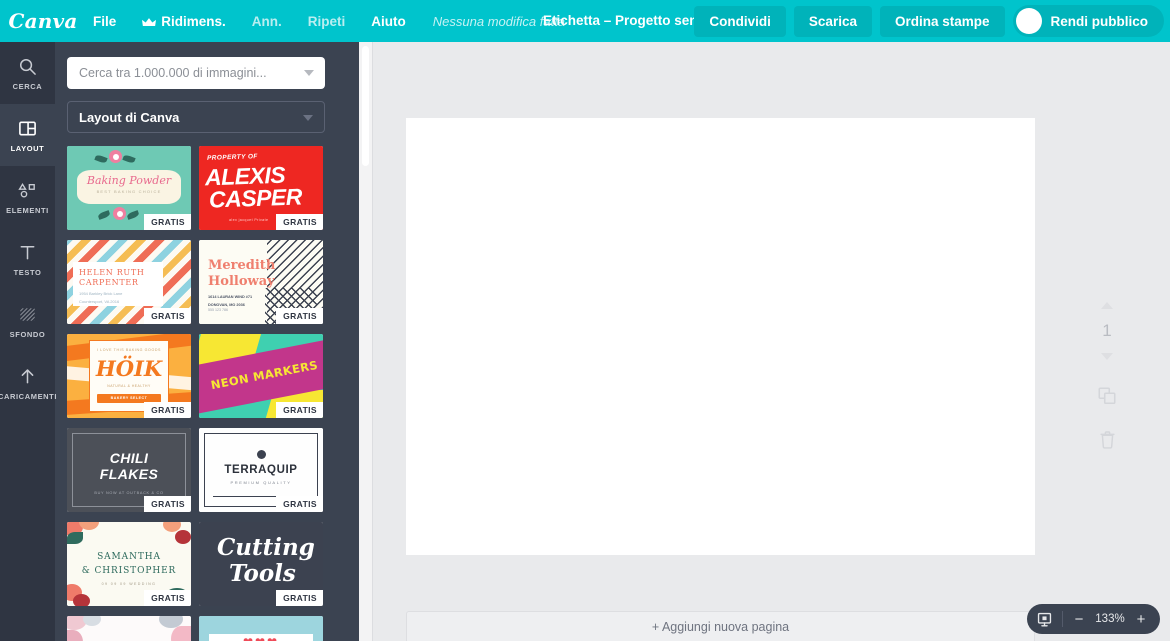 Image resolution: width=1170 pixels, height=641 pixels. What do you see at coordinates (1107, 439) in the screenshot?
I see `delete-page-icon` at bounding box center [1107, 439].